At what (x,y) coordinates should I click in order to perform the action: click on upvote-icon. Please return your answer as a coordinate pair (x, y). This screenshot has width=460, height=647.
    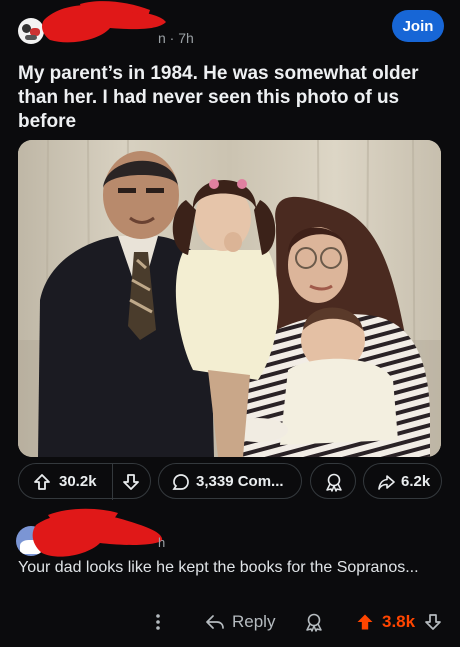
    Looking at the image, I should click on (42, 482).